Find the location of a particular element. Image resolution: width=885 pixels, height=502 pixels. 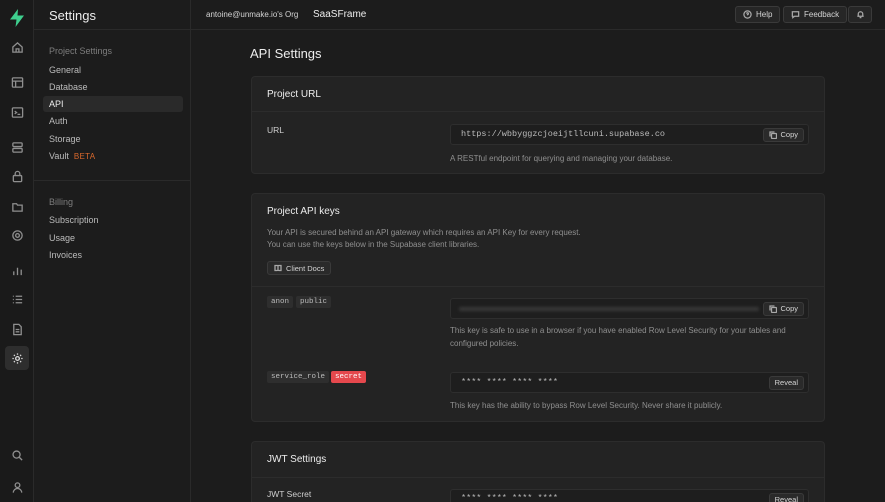

secret-tag: secret is located at coordinates (349, 377).